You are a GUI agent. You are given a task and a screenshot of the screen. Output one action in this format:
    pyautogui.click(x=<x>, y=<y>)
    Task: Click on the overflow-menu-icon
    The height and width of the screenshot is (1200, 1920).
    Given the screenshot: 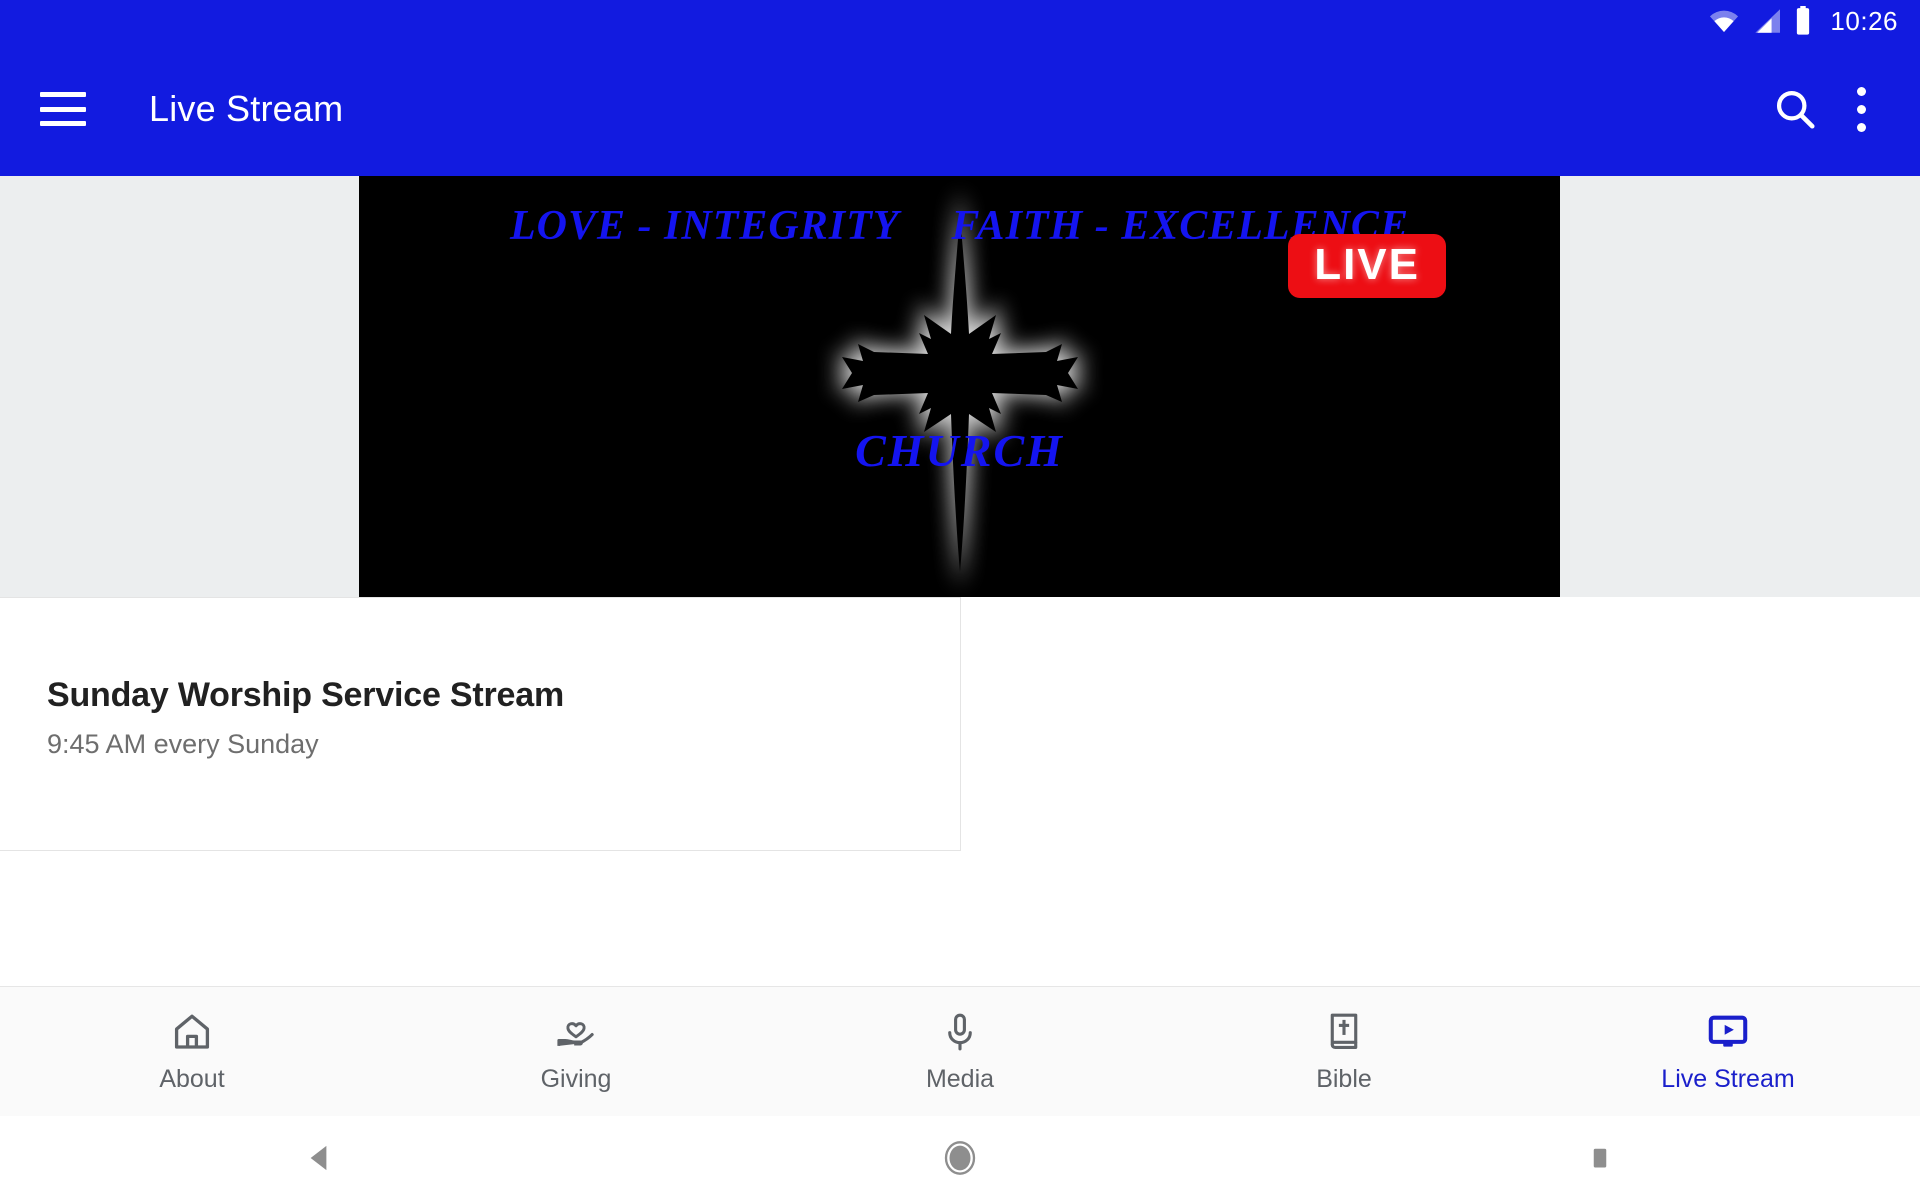 What is the action you would take?
    pyautogui.click(x=1861, y=109)
    